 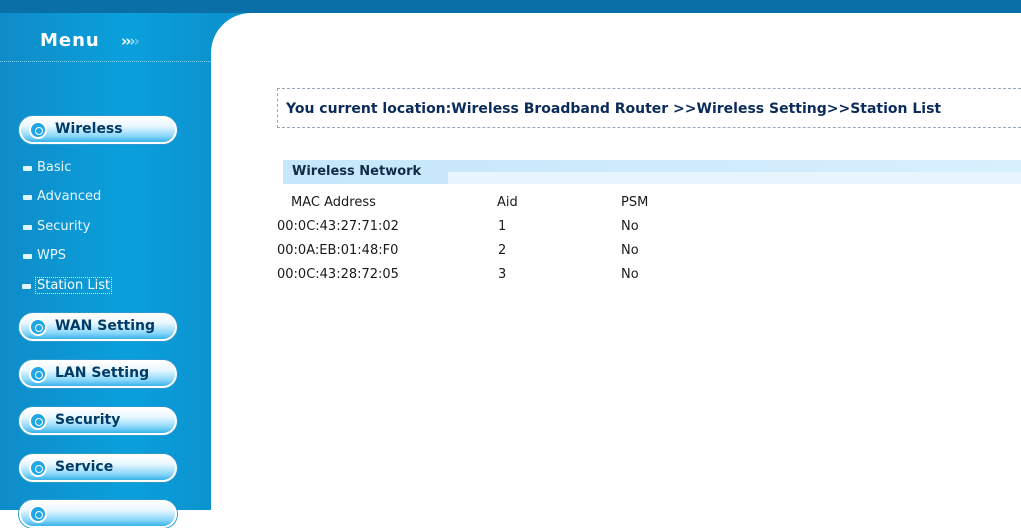 I want to click on table-cell-aid: 3, so click(x=502, y=274).